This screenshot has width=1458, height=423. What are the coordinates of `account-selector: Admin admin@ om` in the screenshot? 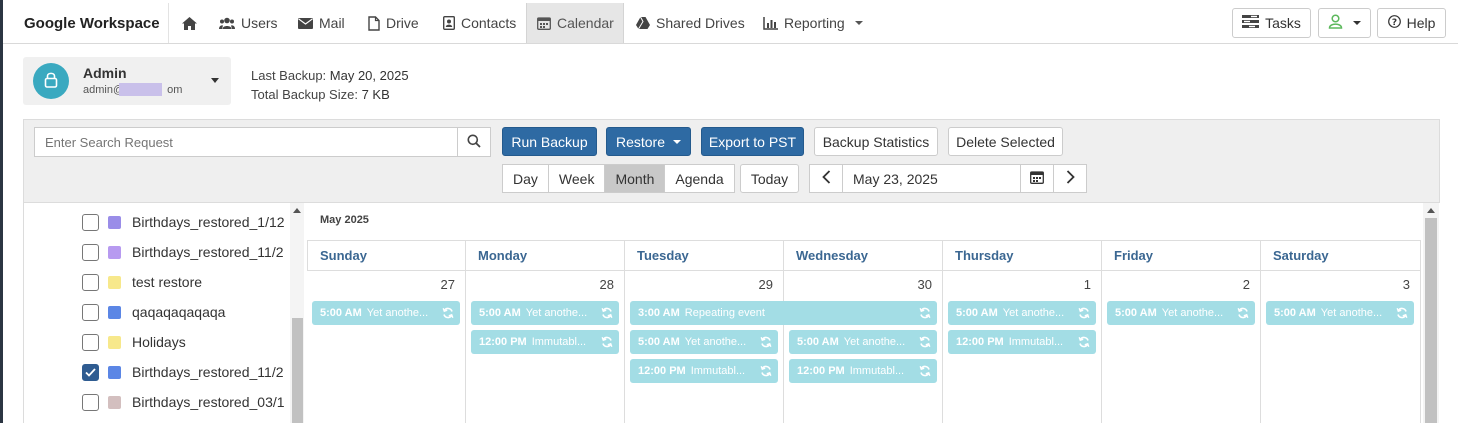 It's located at (127, 81).